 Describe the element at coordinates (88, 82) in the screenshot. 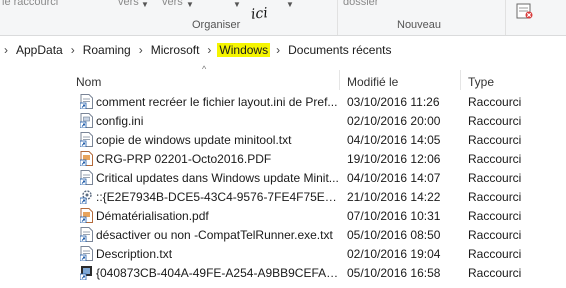

I see `column-header-name: Nom` at that location.